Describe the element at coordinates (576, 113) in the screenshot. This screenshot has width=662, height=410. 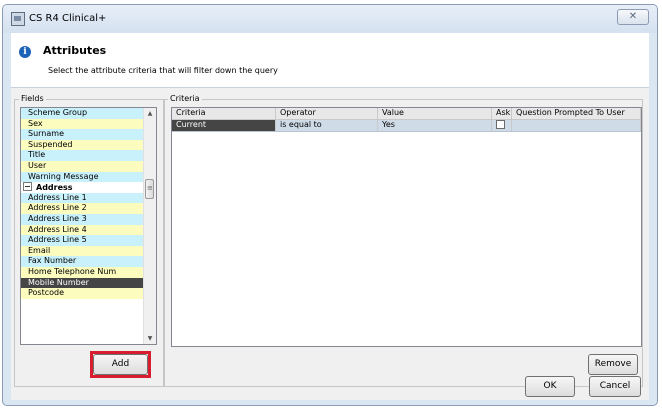
I see `column-header-question: Question Prompted To User` at that location.